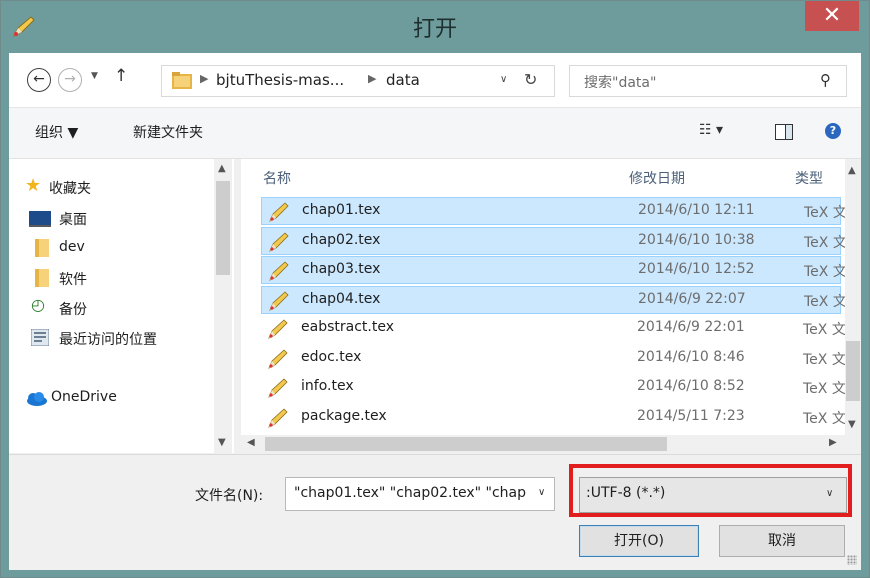  Describe the element at coordinates (341, 269) in the screenshot. I see `file-name: chap03.tex` at that location.